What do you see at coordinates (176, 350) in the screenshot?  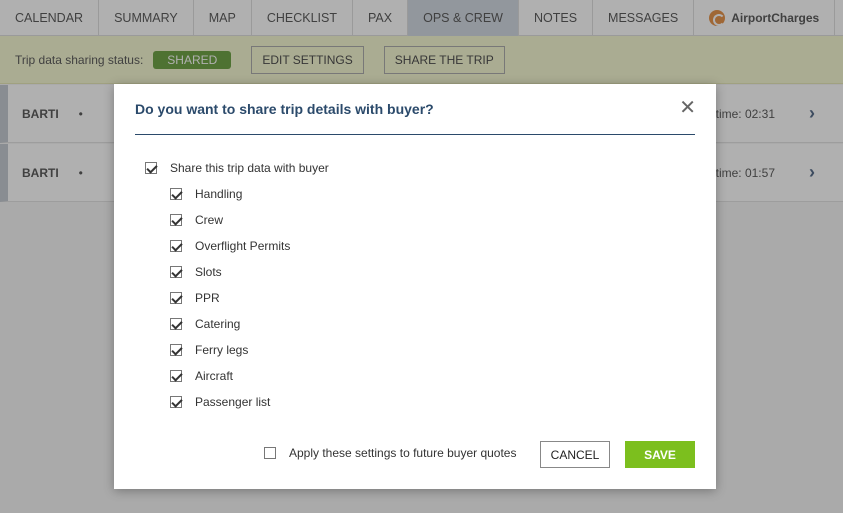 I see `ferry-legs-checkbox` at bounding box center [176, 350].